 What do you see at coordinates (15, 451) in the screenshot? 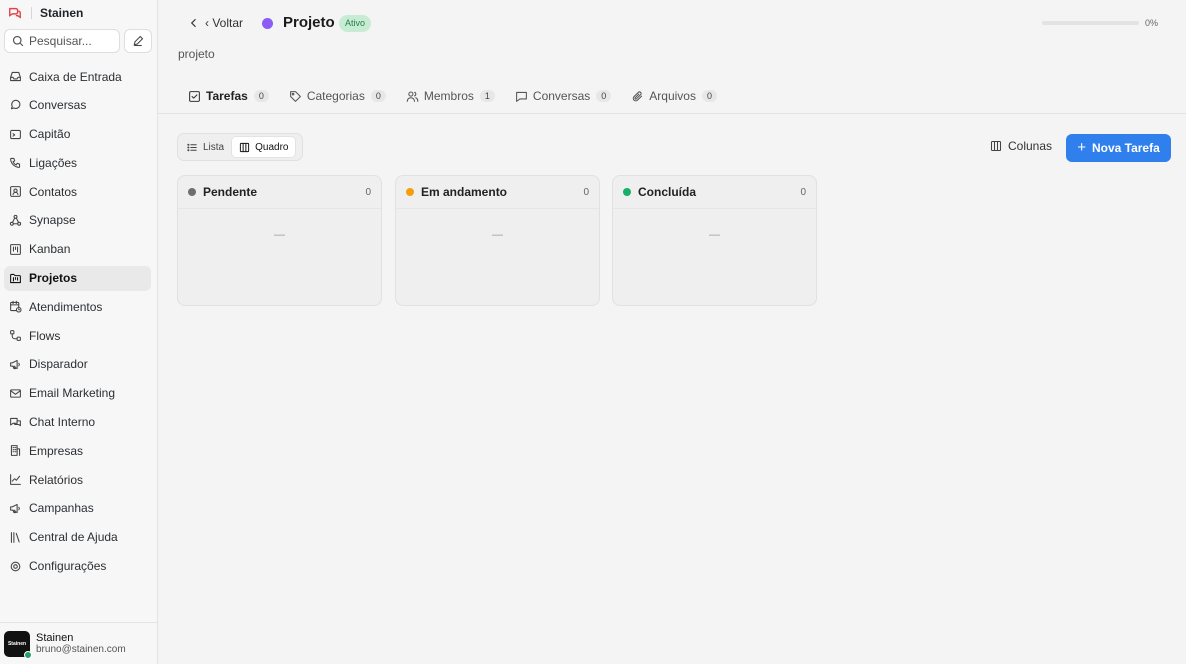
I see `building-icon` at bounding box center [15, 451].